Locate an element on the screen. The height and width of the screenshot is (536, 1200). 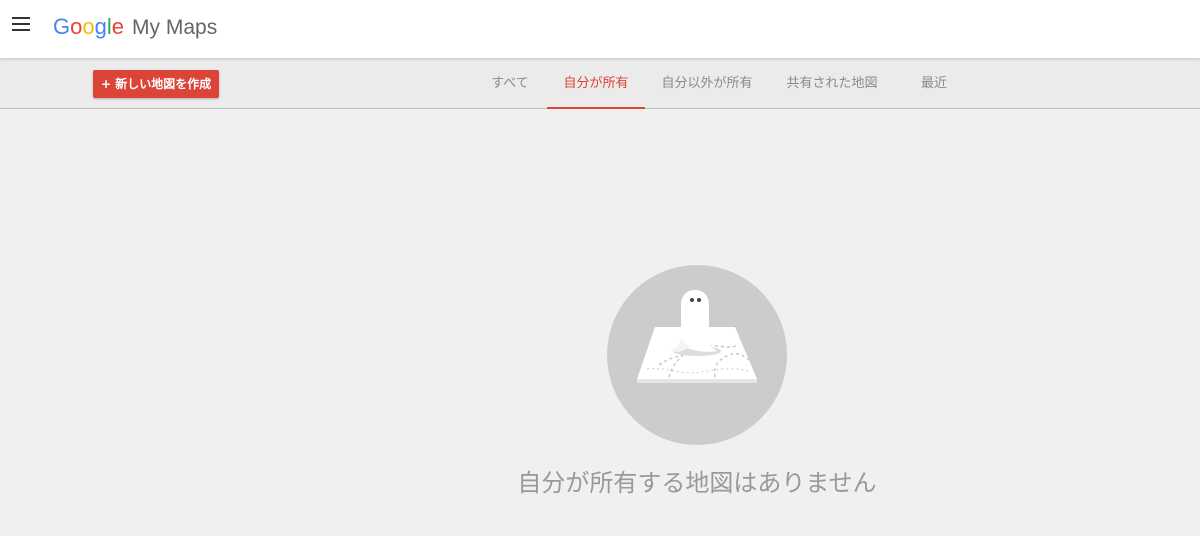
map-filter-tabs: すべて 自分が所有 自分以外が所有 共有された地図 最近 is located at coordinates (720, 83).